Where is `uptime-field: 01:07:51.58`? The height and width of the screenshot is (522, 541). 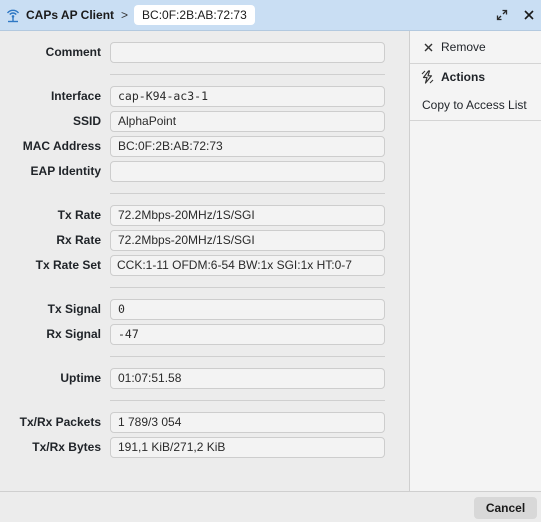 uptime-field: 01:07:51.58 is located at coordinates (247, 378).